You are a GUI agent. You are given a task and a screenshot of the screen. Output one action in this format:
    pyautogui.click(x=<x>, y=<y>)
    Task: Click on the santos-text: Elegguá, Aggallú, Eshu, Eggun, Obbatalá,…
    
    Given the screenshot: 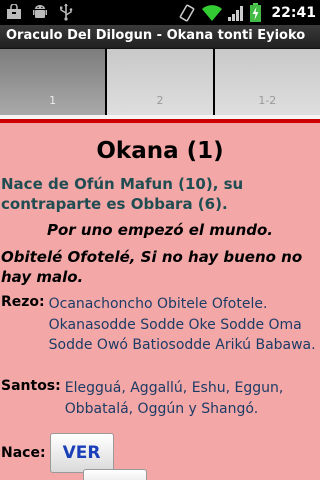 What is the action you would take?
    pyautogui.click(x=174, y=398)
    